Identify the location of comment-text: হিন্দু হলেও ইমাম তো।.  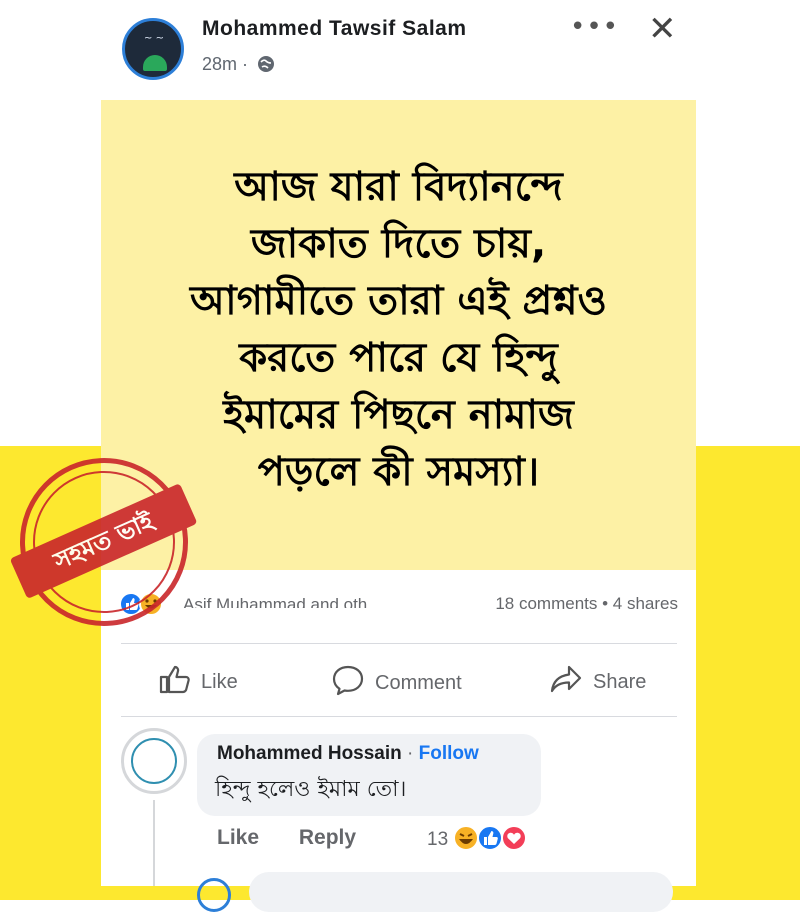
(311, 789).